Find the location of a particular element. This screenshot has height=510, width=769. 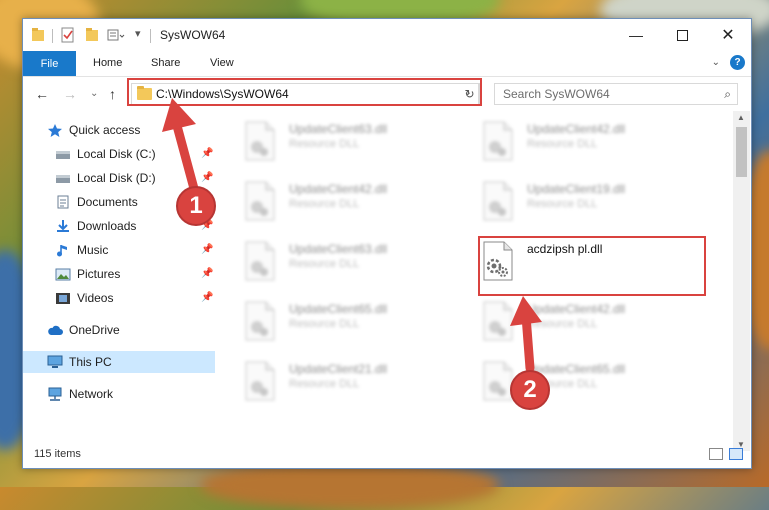

sidebar-item-label: Documents is located at coordinates (107, 202).